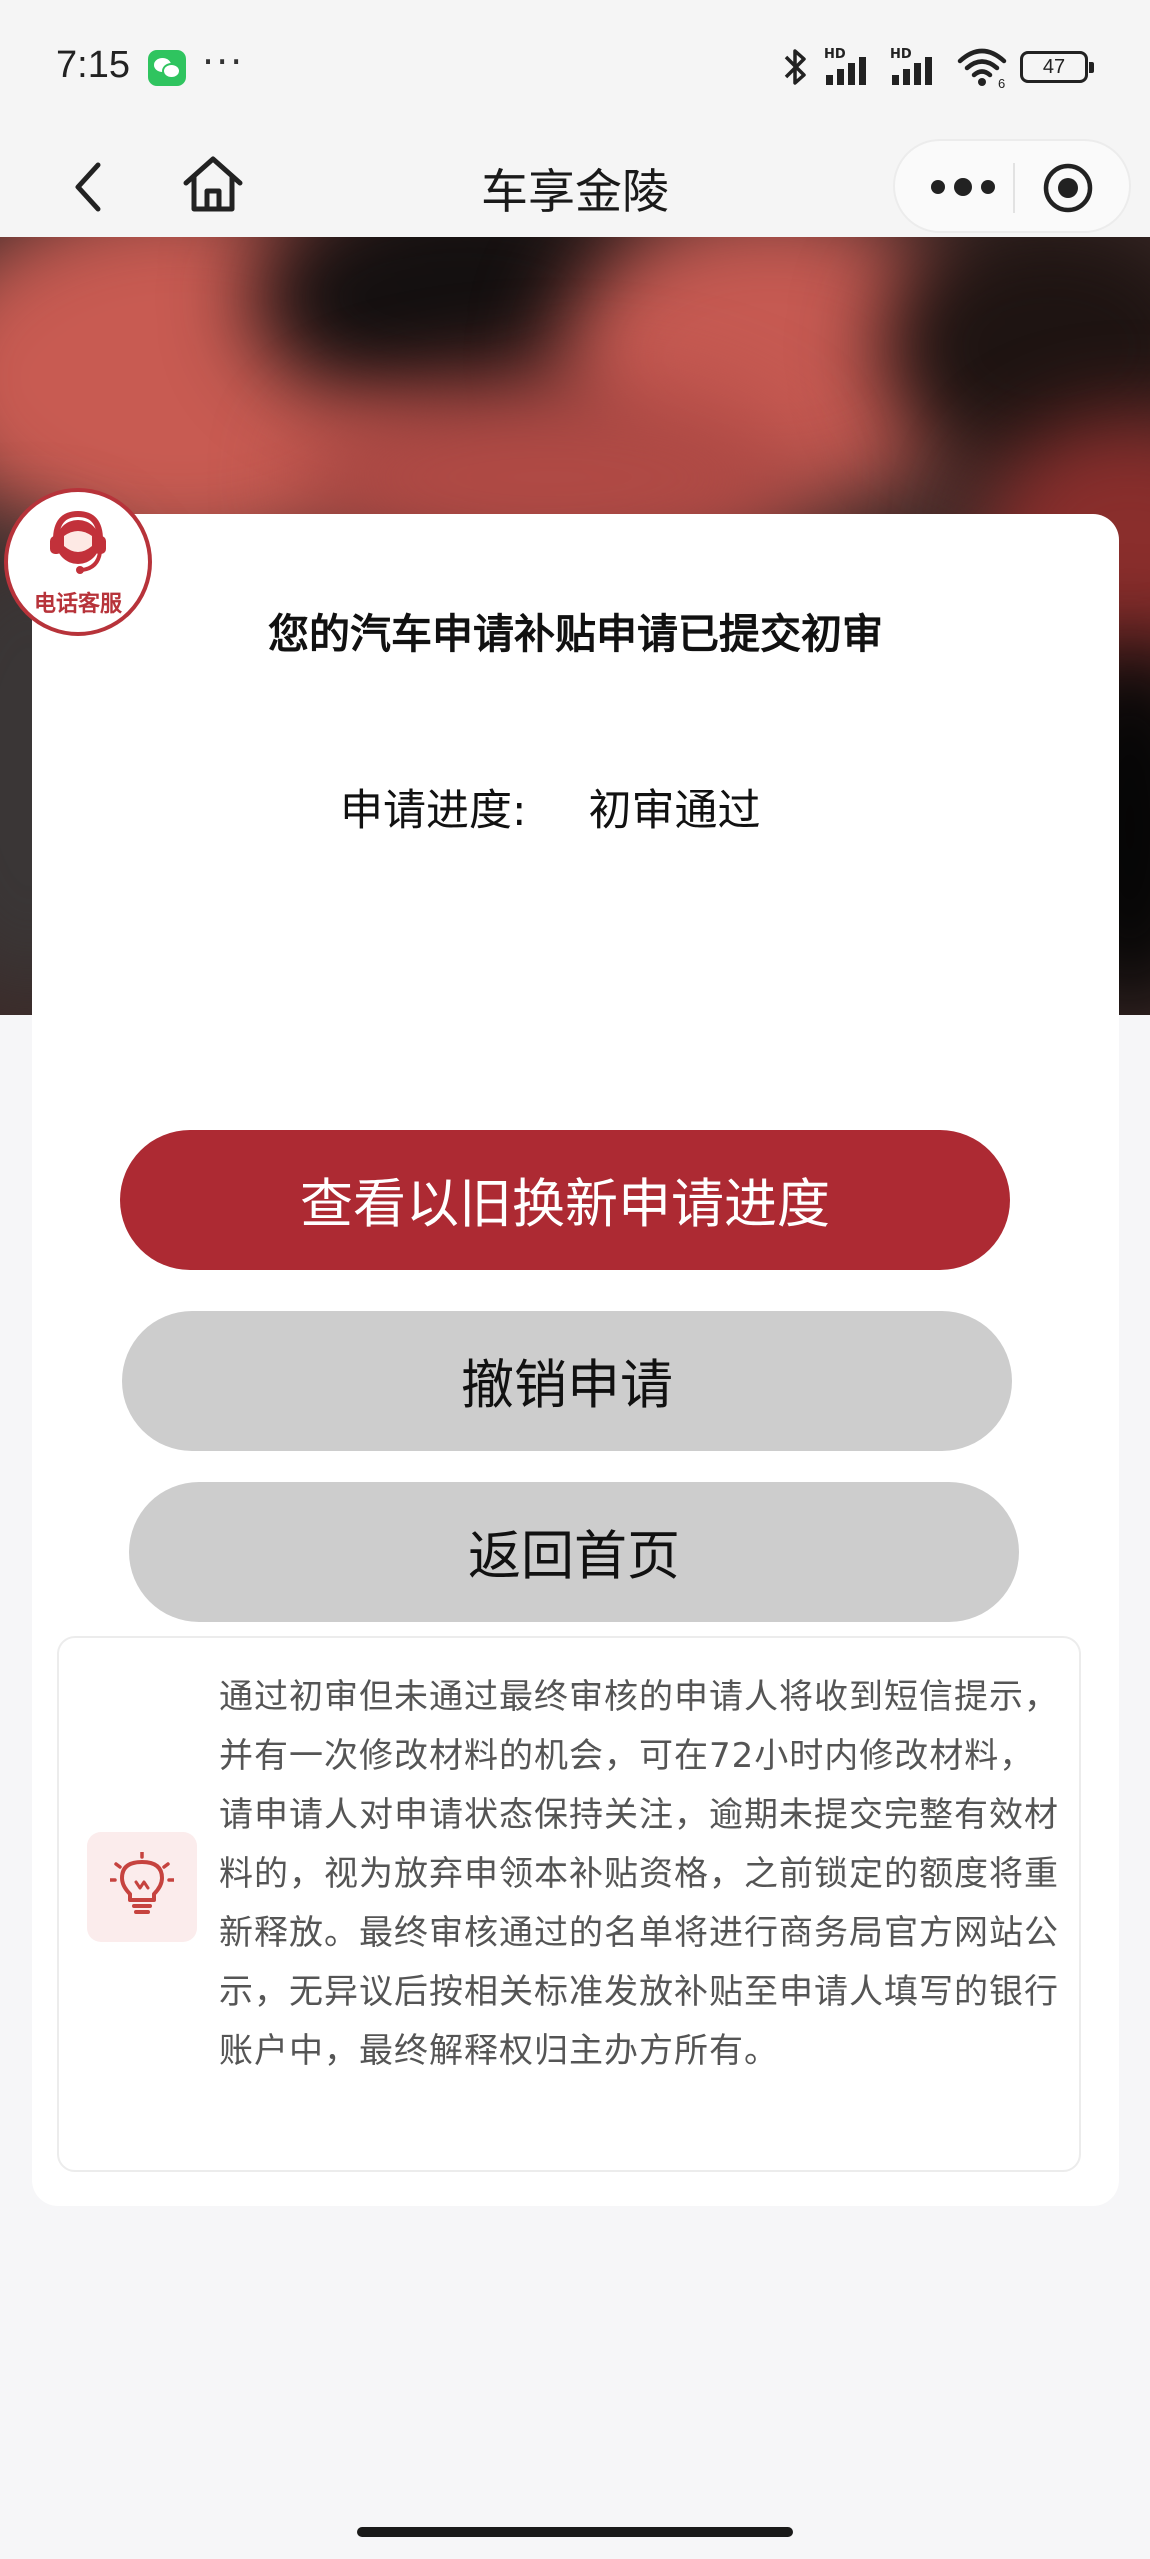 The image size is (1150, 2559). I want to click on wifi-icon: 6, so click(982, 68).